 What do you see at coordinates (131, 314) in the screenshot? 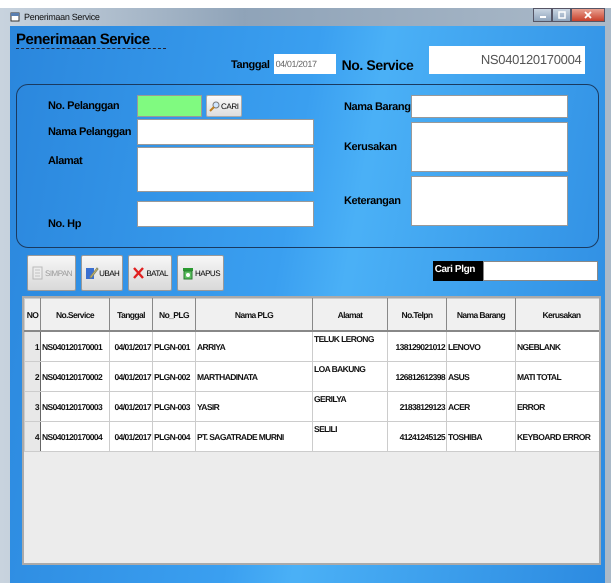
I see `column-header: Tanggal` at bounding box center [131, 314].